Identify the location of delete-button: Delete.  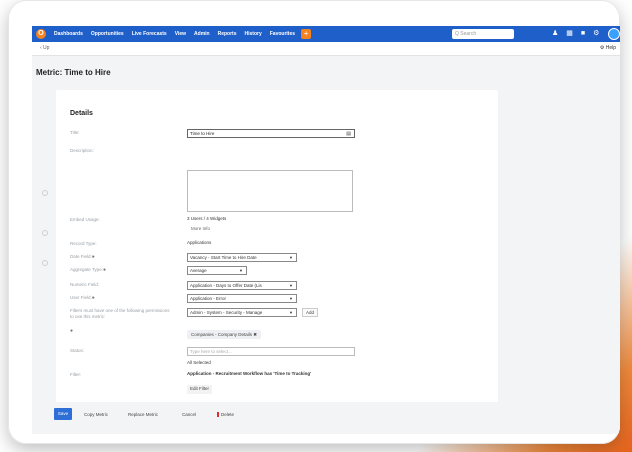
(225, 415).